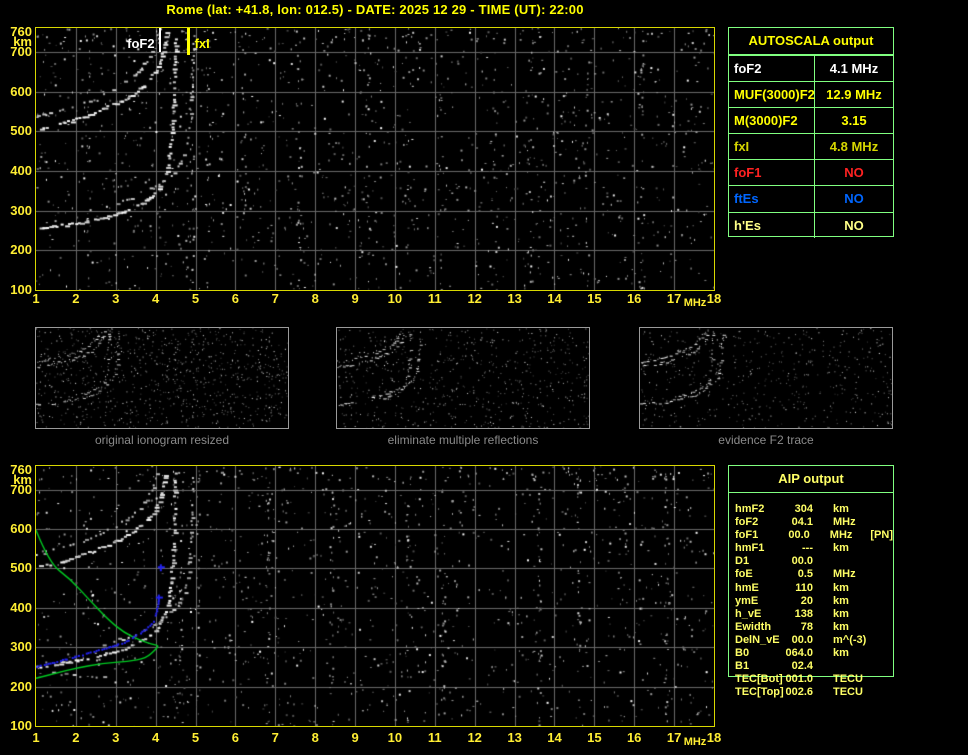 Image resolution: width=968 pixels, height=755 pixels. What do you see at coordinates (848, 679) in the screenshot?
I see `aip-unit-cell: TECU` at bounding box center [848, 679].